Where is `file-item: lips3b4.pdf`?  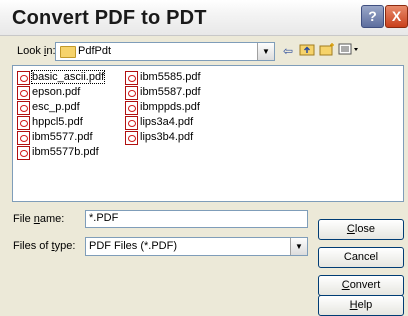 file-item: lips3b4.pdf is located at coordinates (163, 137).